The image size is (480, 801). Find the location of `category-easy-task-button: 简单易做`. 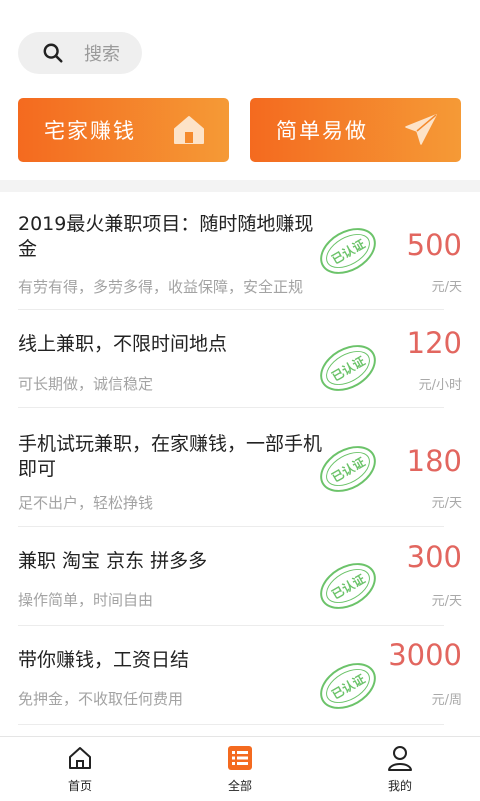

category-easy-task-button: 简单易做 is located at coordinates (355, 130).